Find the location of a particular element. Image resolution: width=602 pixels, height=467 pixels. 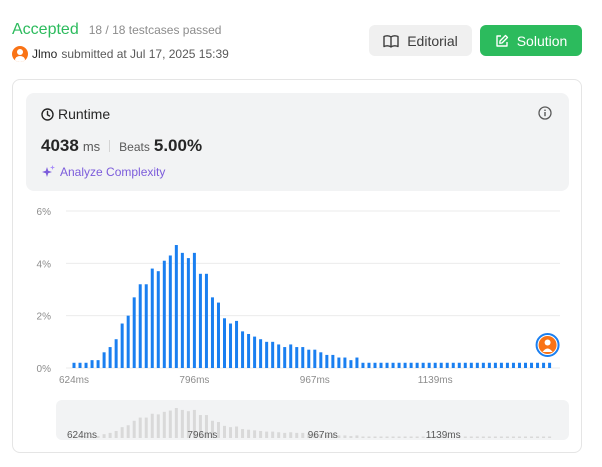

y-tick-label: 6% is located at coordinates (44, 212).